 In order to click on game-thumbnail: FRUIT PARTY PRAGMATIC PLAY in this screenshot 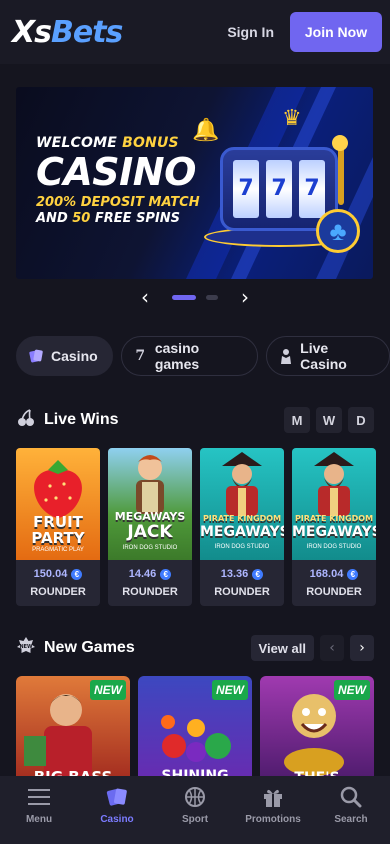, I will do `click(58, 504)`.